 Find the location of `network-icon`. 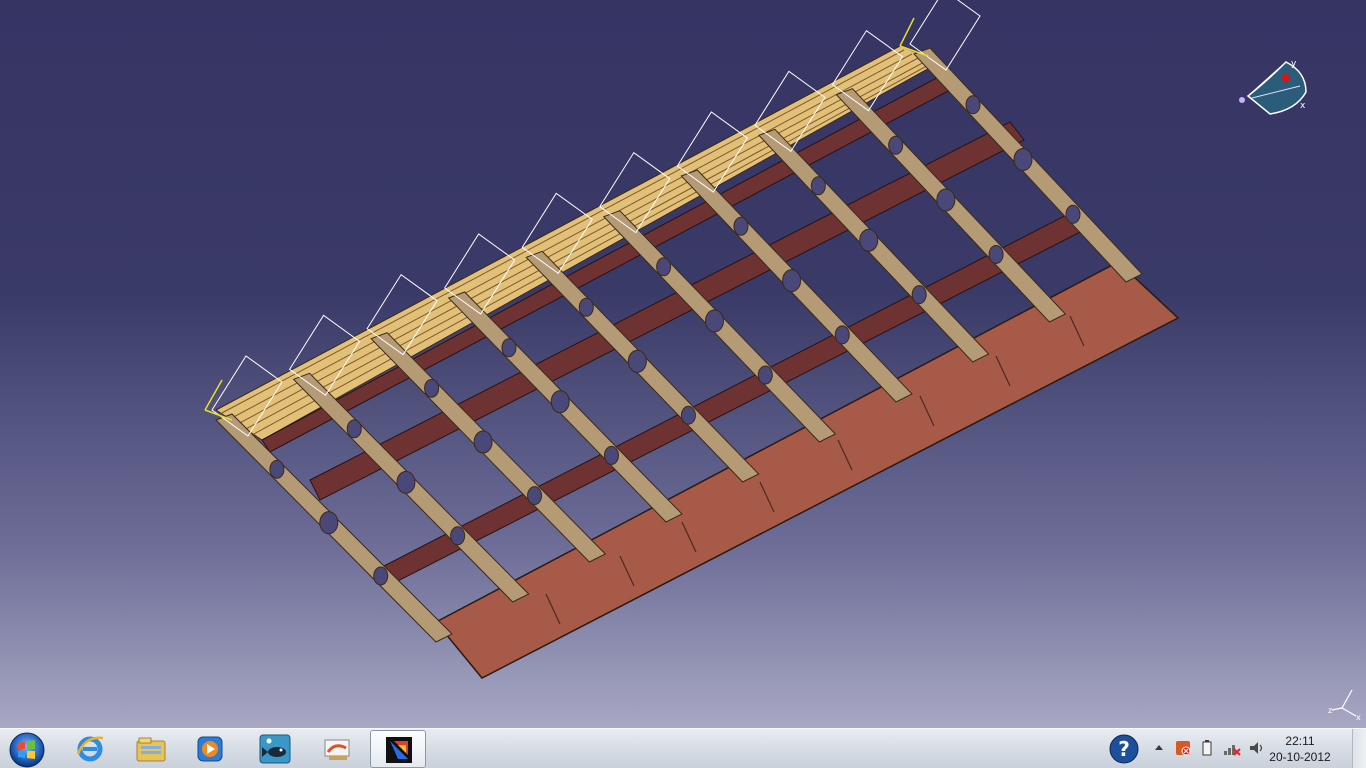

network-icon is located at coordinates (1232, 748).